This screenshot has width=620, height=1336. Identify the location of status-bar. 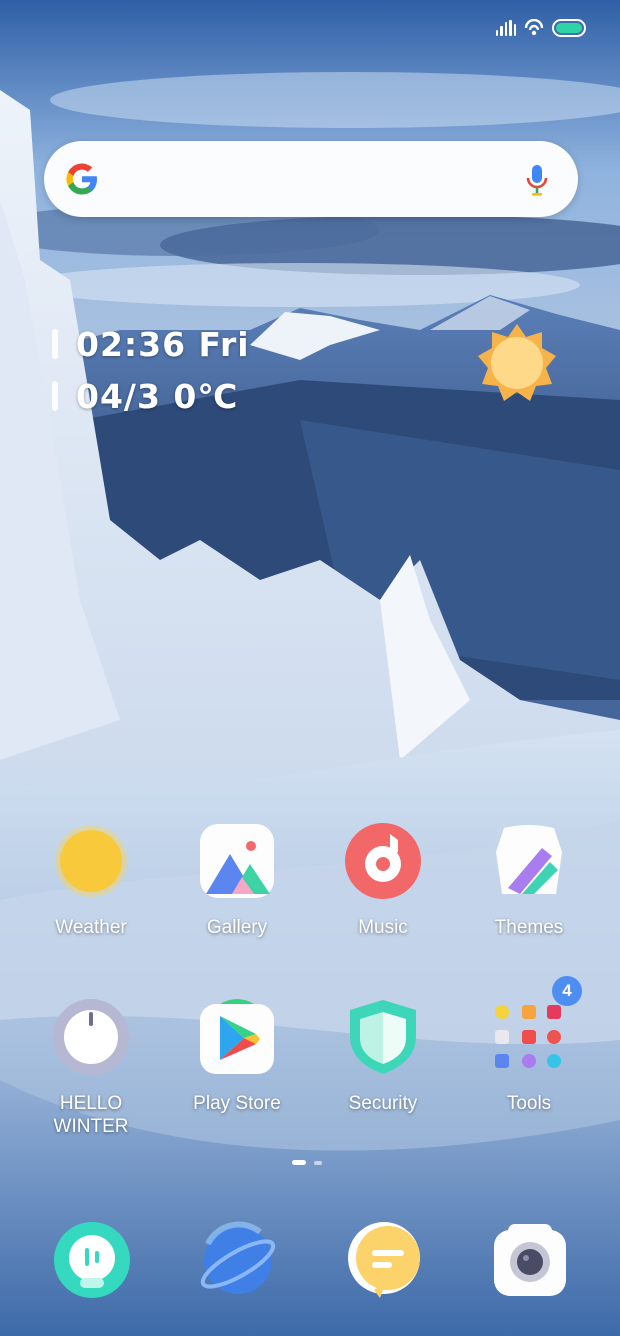
(540, 28).